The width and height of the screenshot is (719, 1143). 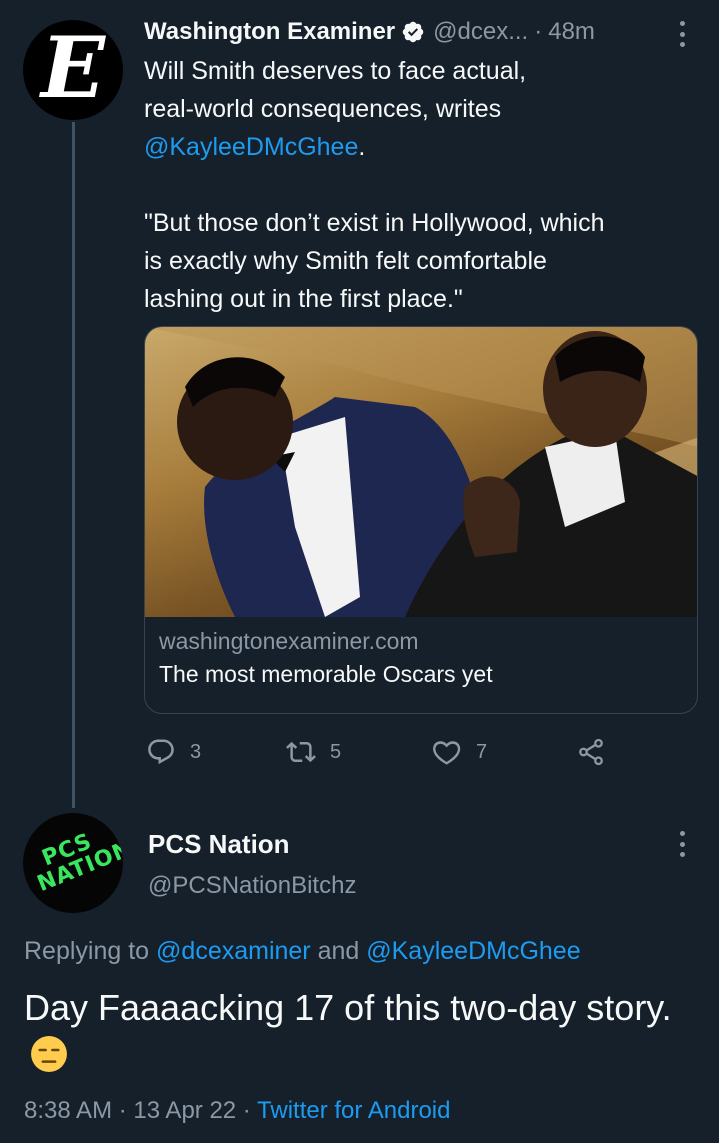 What do you see at coordinates (362, 147) in the screenshot?
I see `tweet1-text-period: .` at bounding box center [362, 147].